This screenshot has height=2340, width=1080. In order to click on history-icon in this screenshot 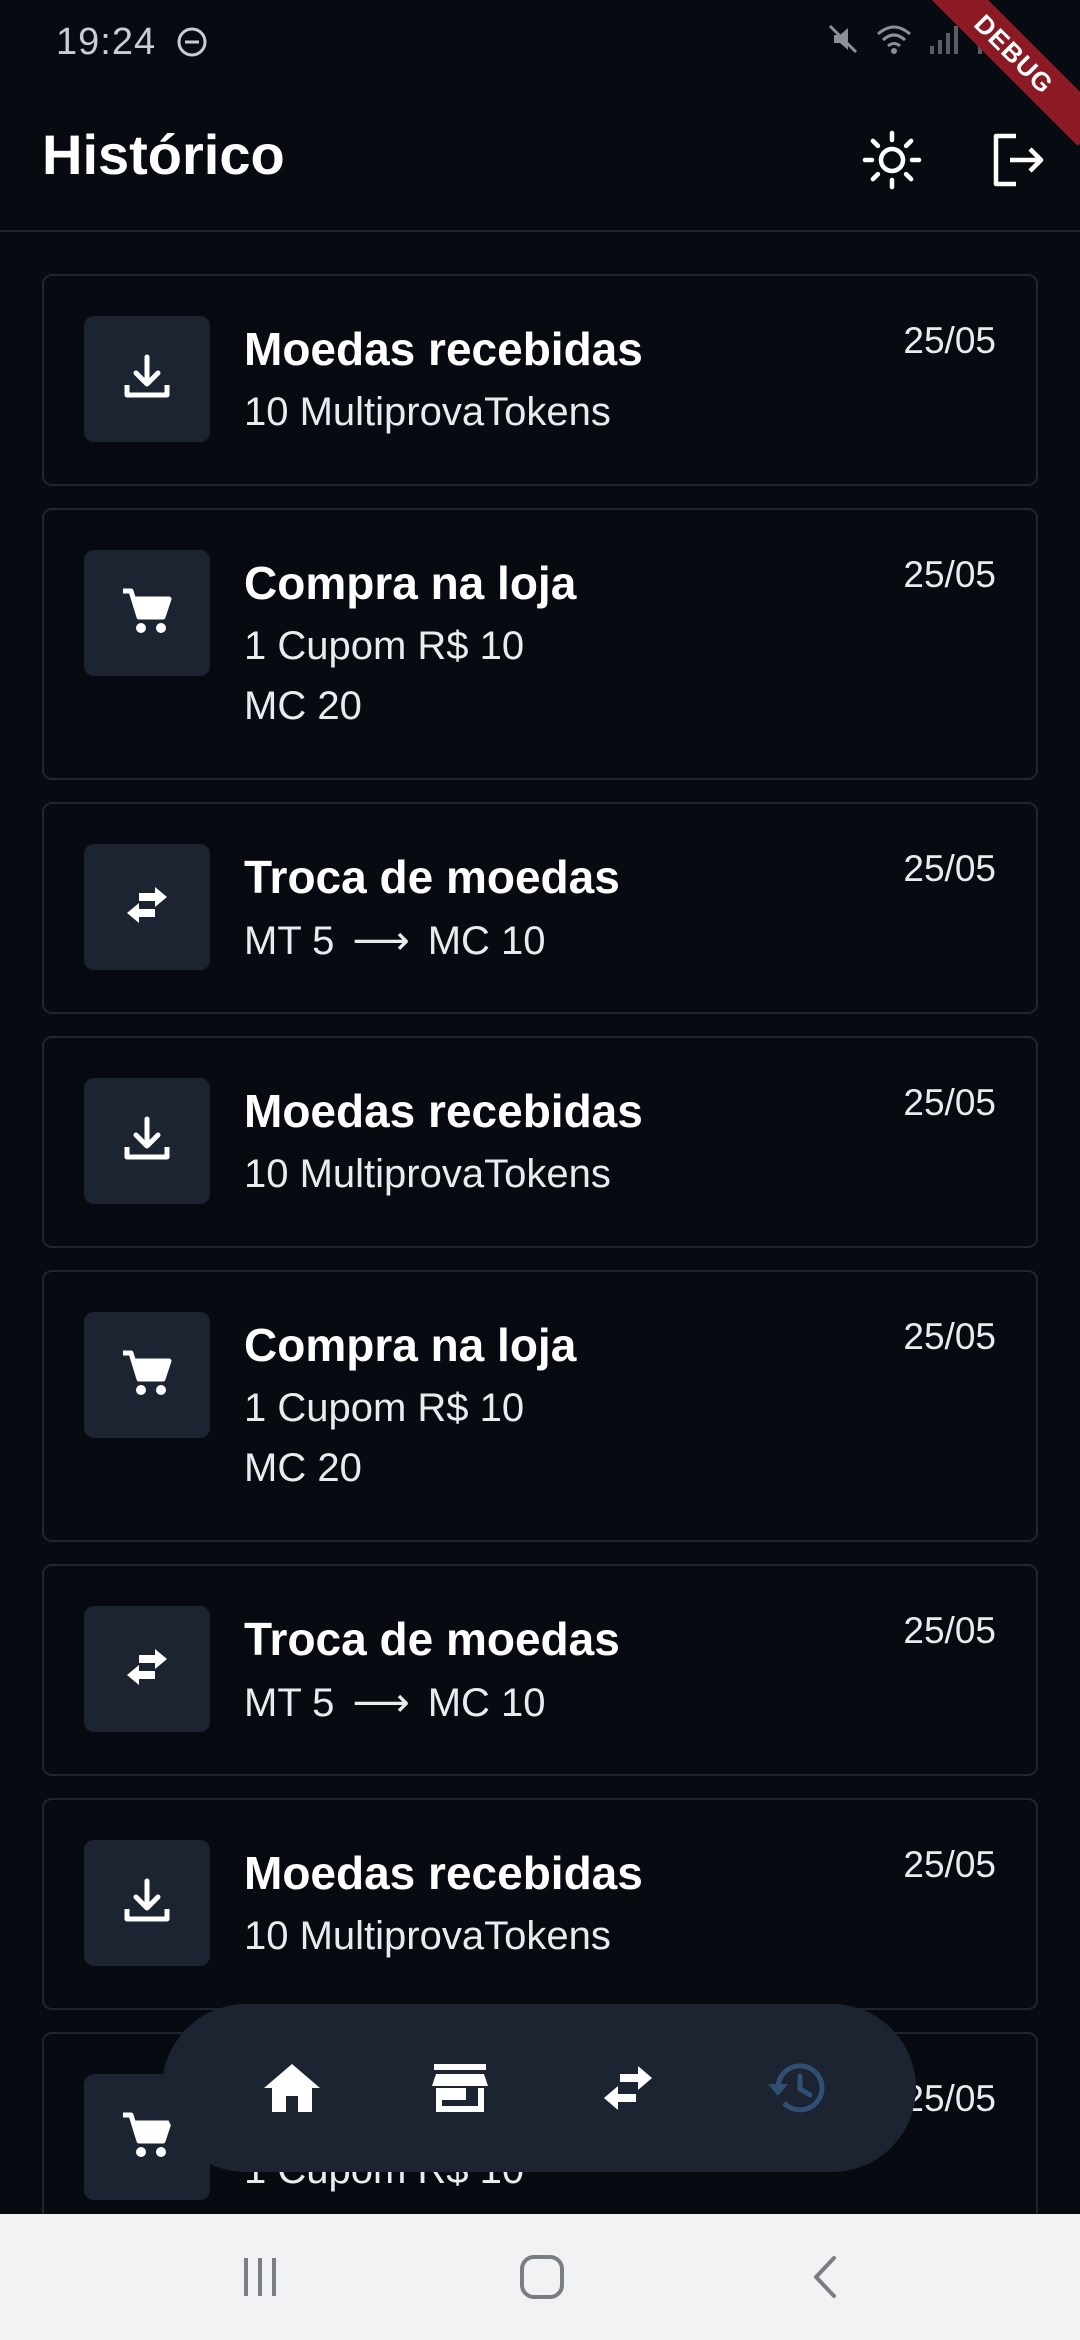, I will do `click(797, 2088)`.